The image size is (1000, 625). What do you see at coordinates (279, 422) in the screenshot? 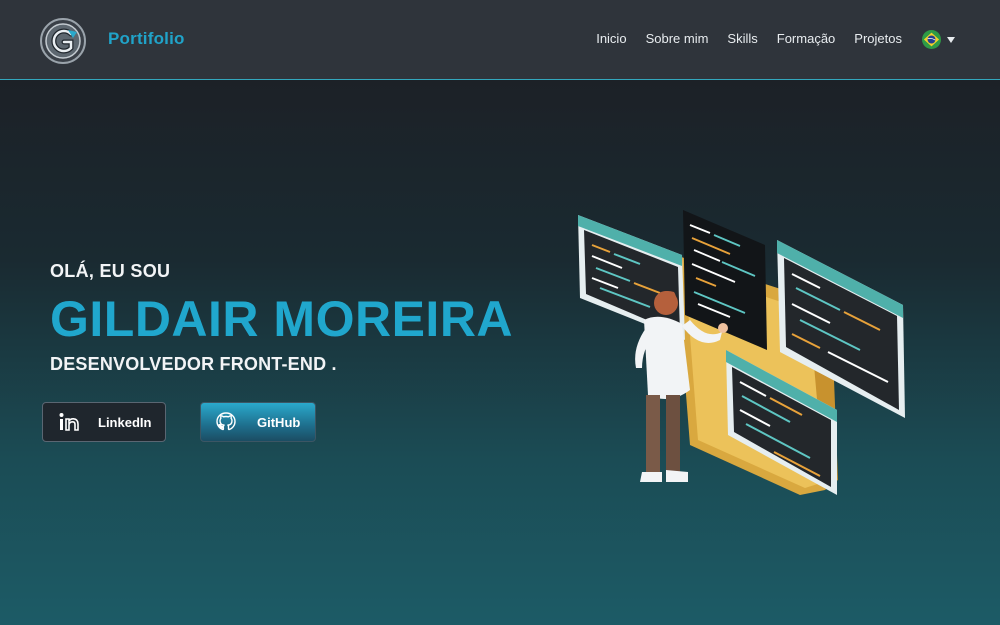
I see `github-button-label: GitHub` at bounding box center [279, 422].